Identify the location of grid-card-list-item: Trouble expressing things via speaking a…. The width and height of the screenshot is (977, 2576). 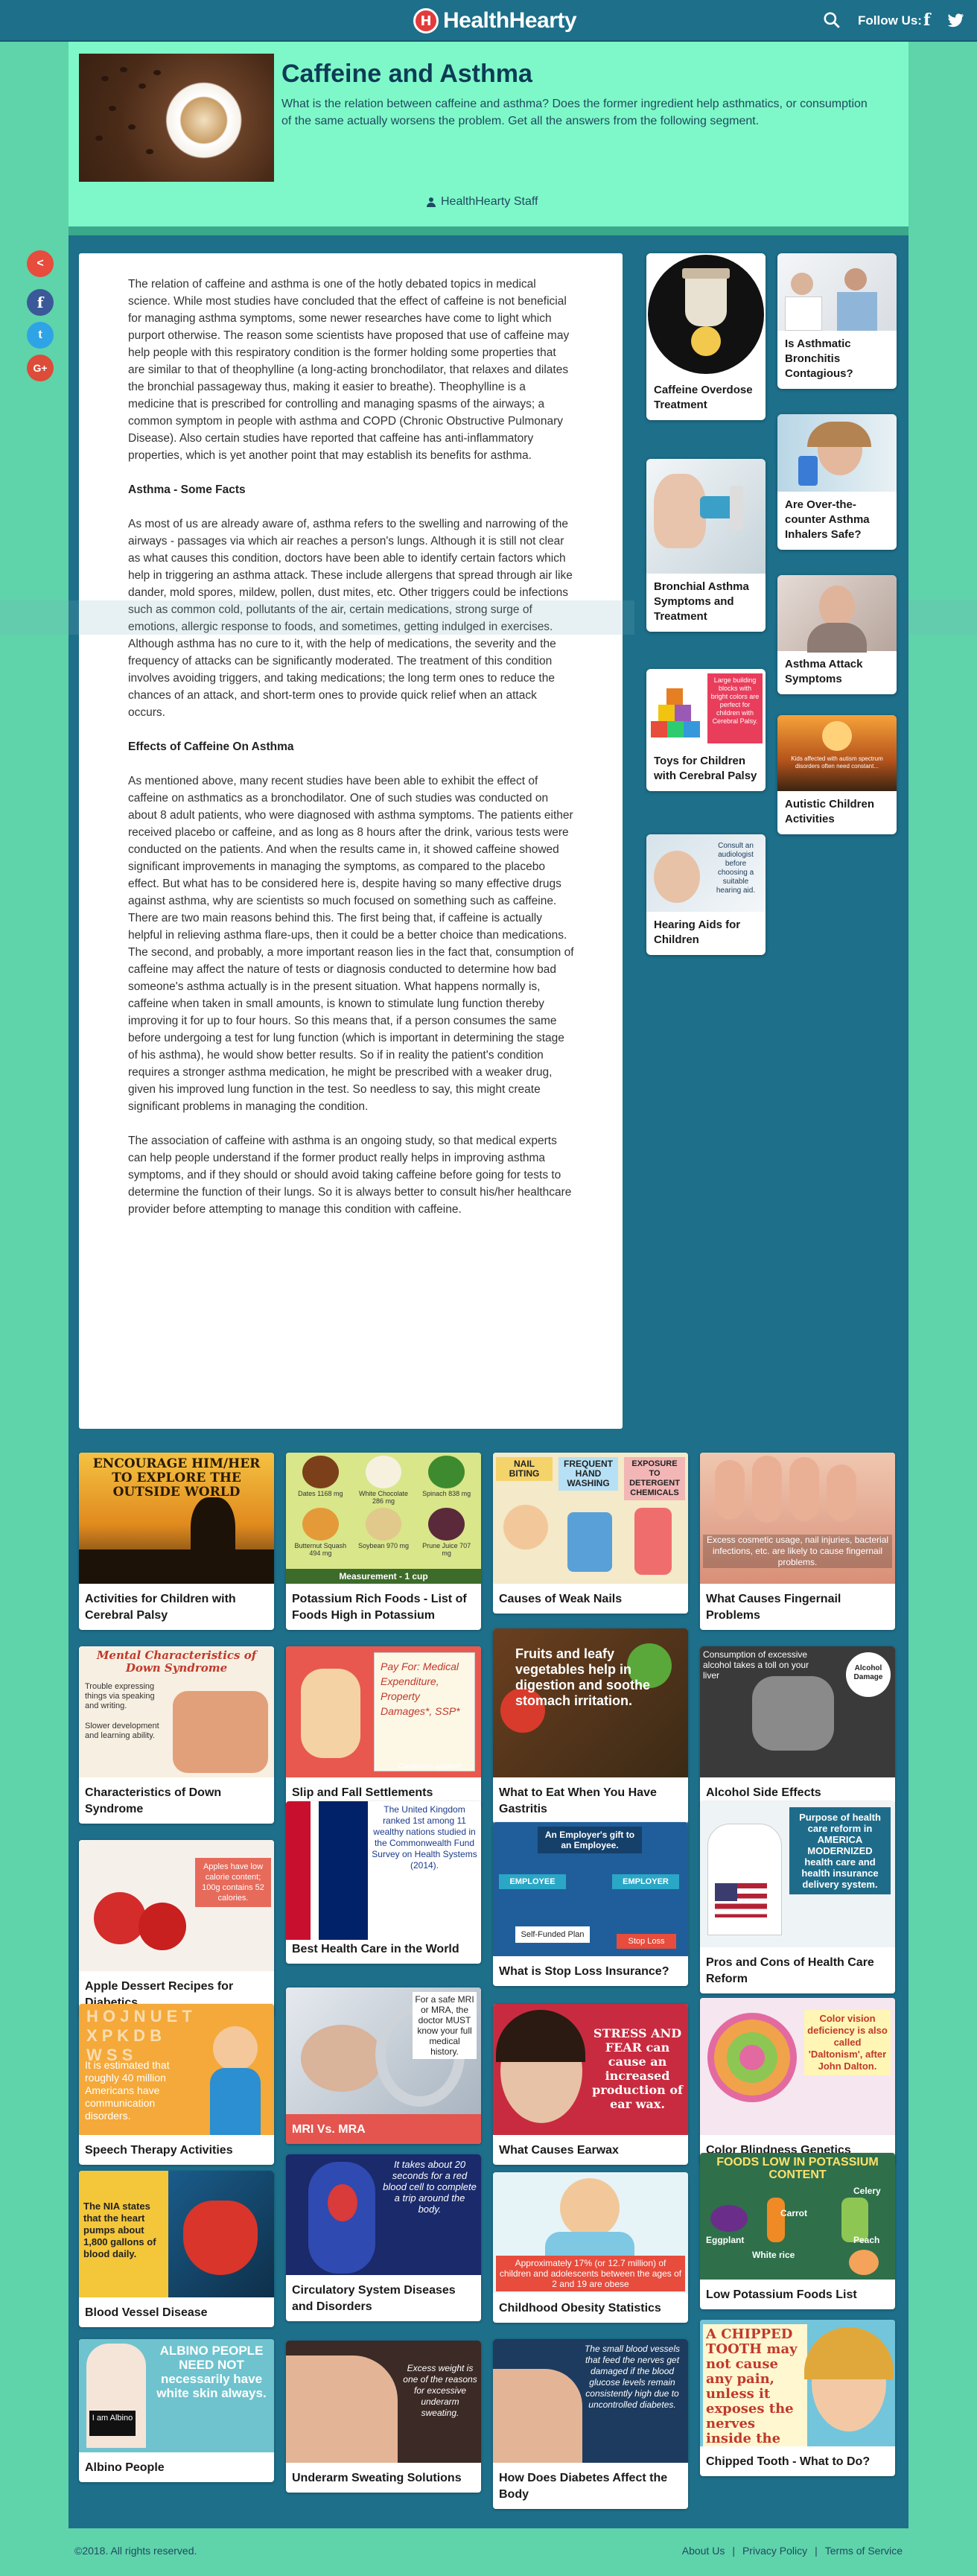
(120, 1696).